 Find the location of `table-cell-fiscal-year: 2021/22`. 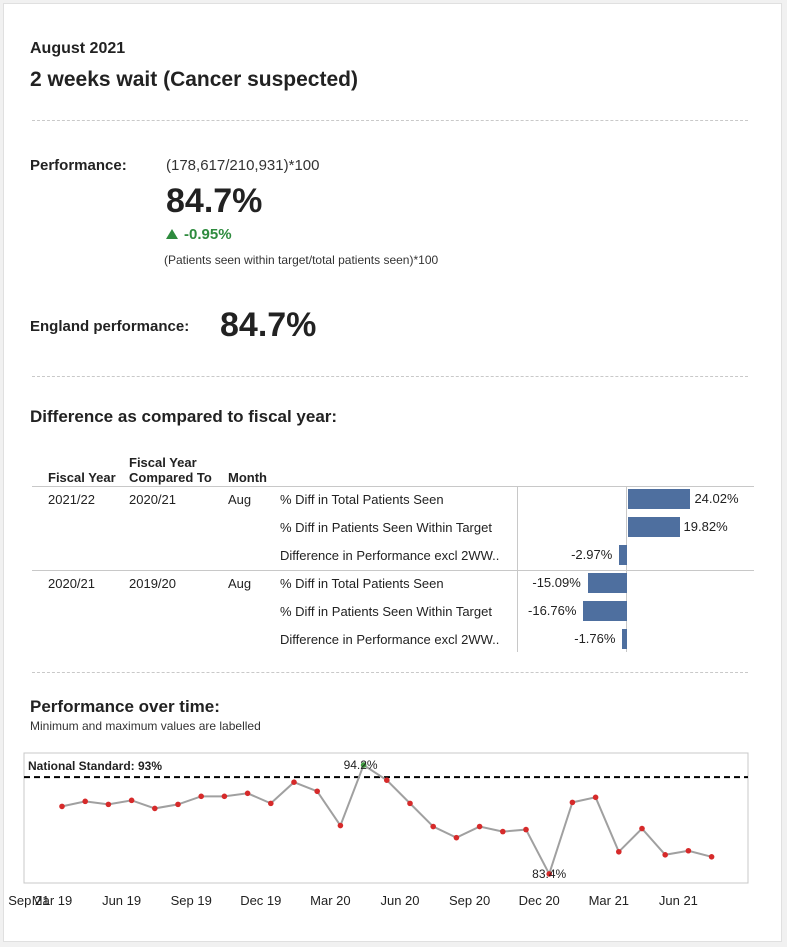

table-cell-fiscal-year: 2021/22 is located at coordinates (71, 499).